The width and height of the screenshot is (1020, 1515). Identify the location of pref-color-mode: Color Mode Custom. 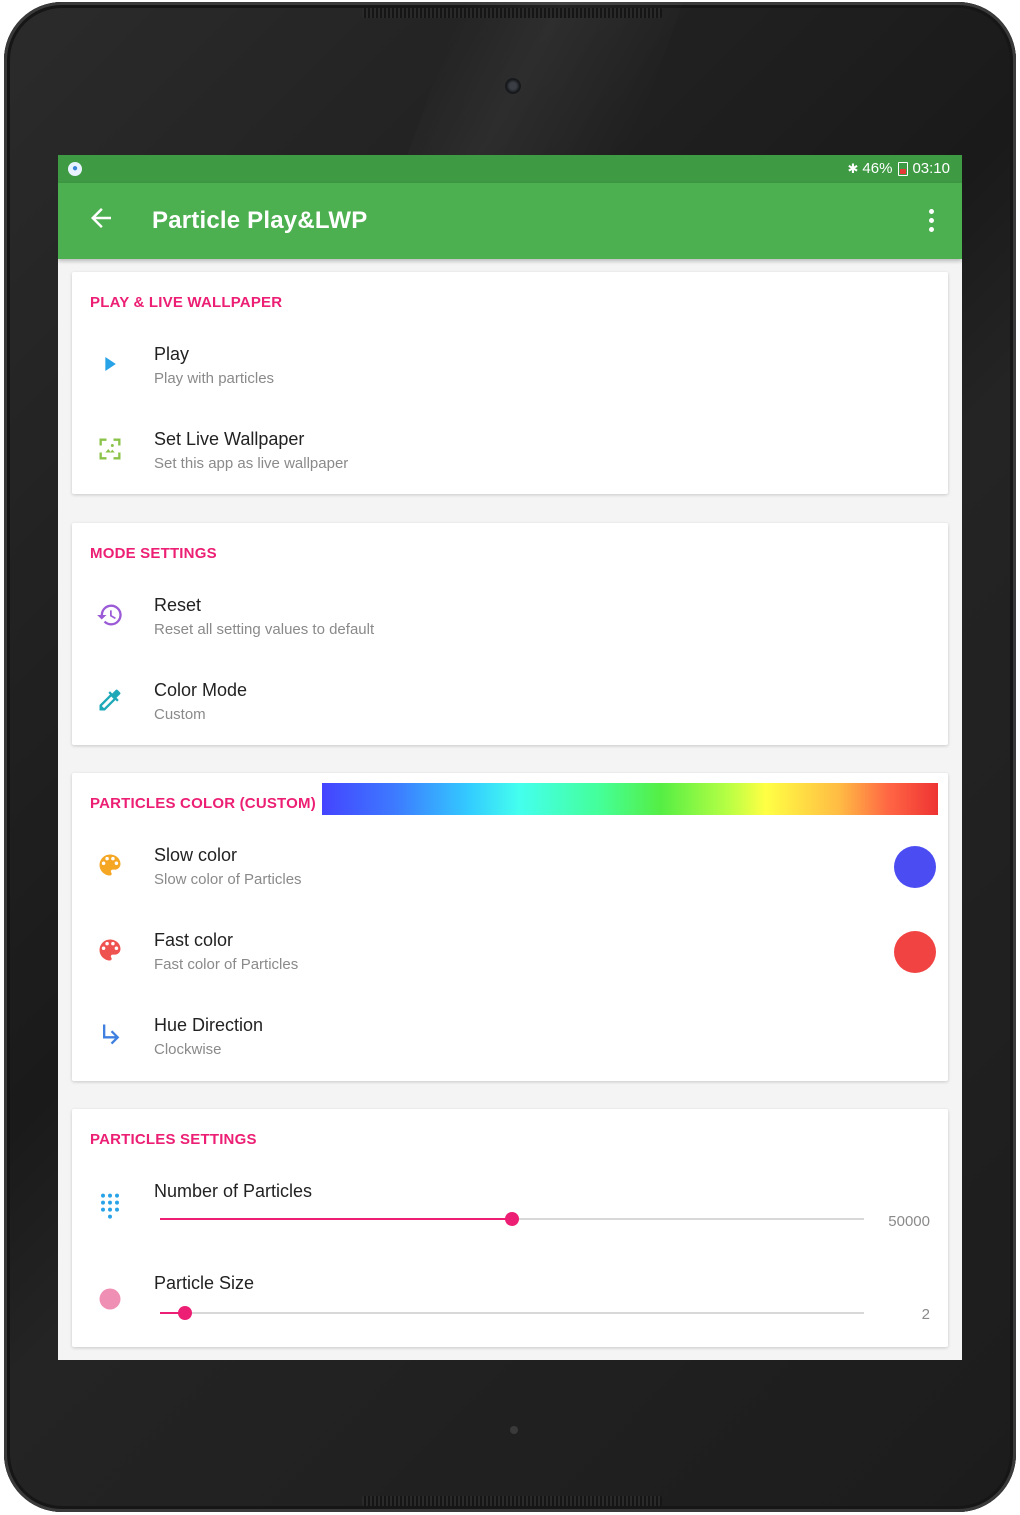
(510, 706).